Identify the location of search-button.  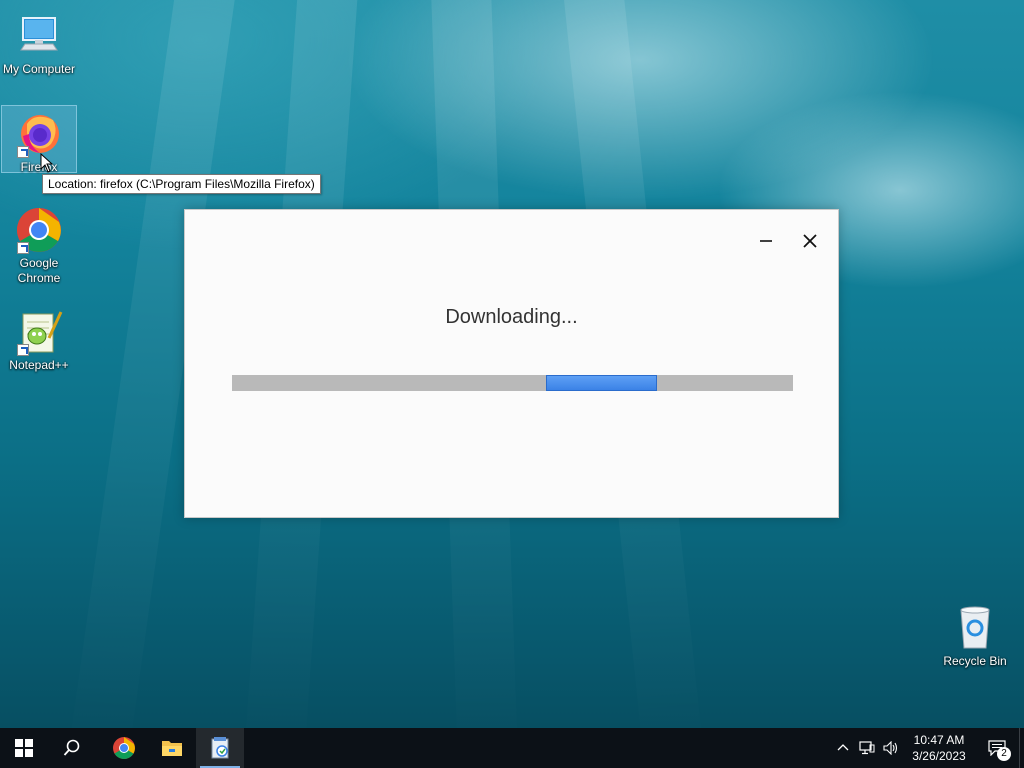
(72, 748).